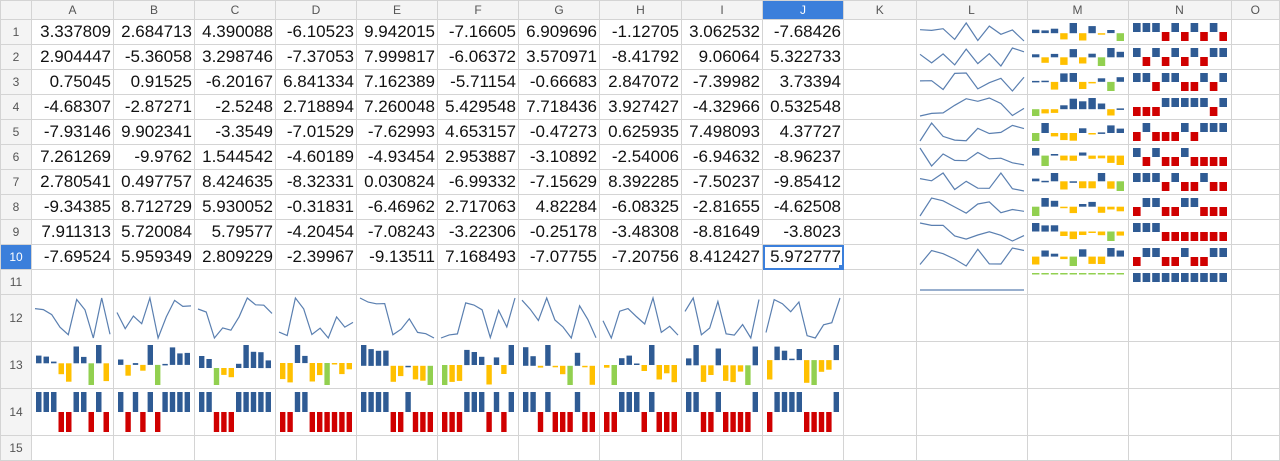  I want to click on cell-I7: -7.50237, so click(722, 182).